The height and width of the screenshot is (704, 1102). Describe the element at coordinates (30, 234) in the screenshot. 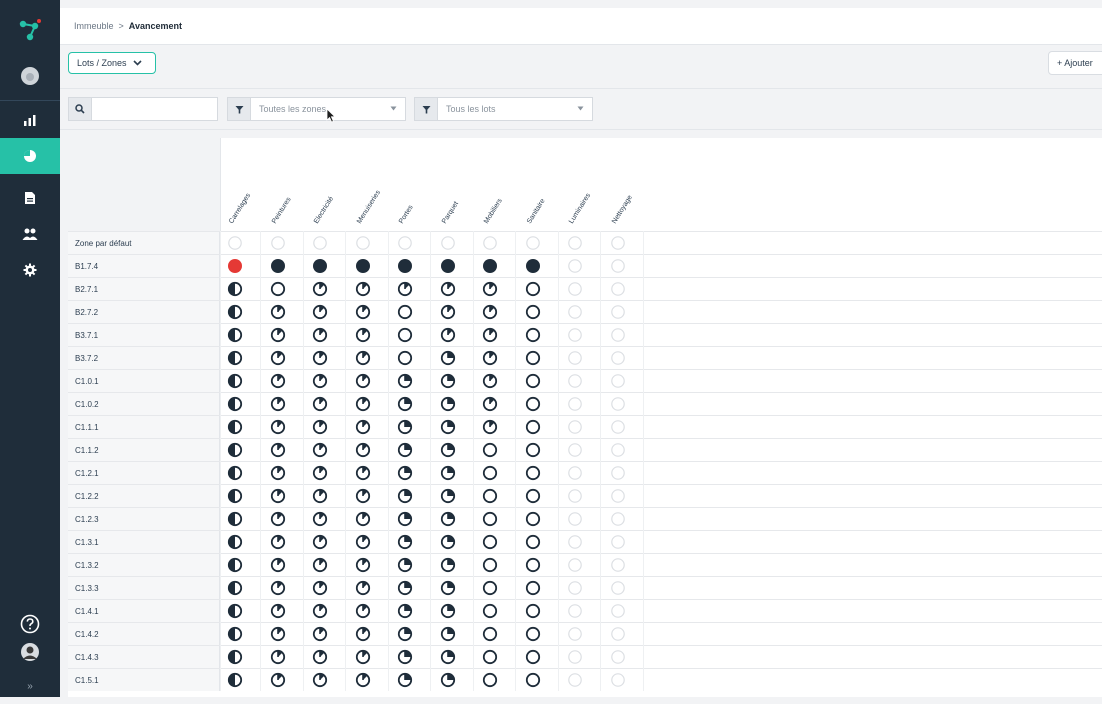

I see `users-icon` at that location.